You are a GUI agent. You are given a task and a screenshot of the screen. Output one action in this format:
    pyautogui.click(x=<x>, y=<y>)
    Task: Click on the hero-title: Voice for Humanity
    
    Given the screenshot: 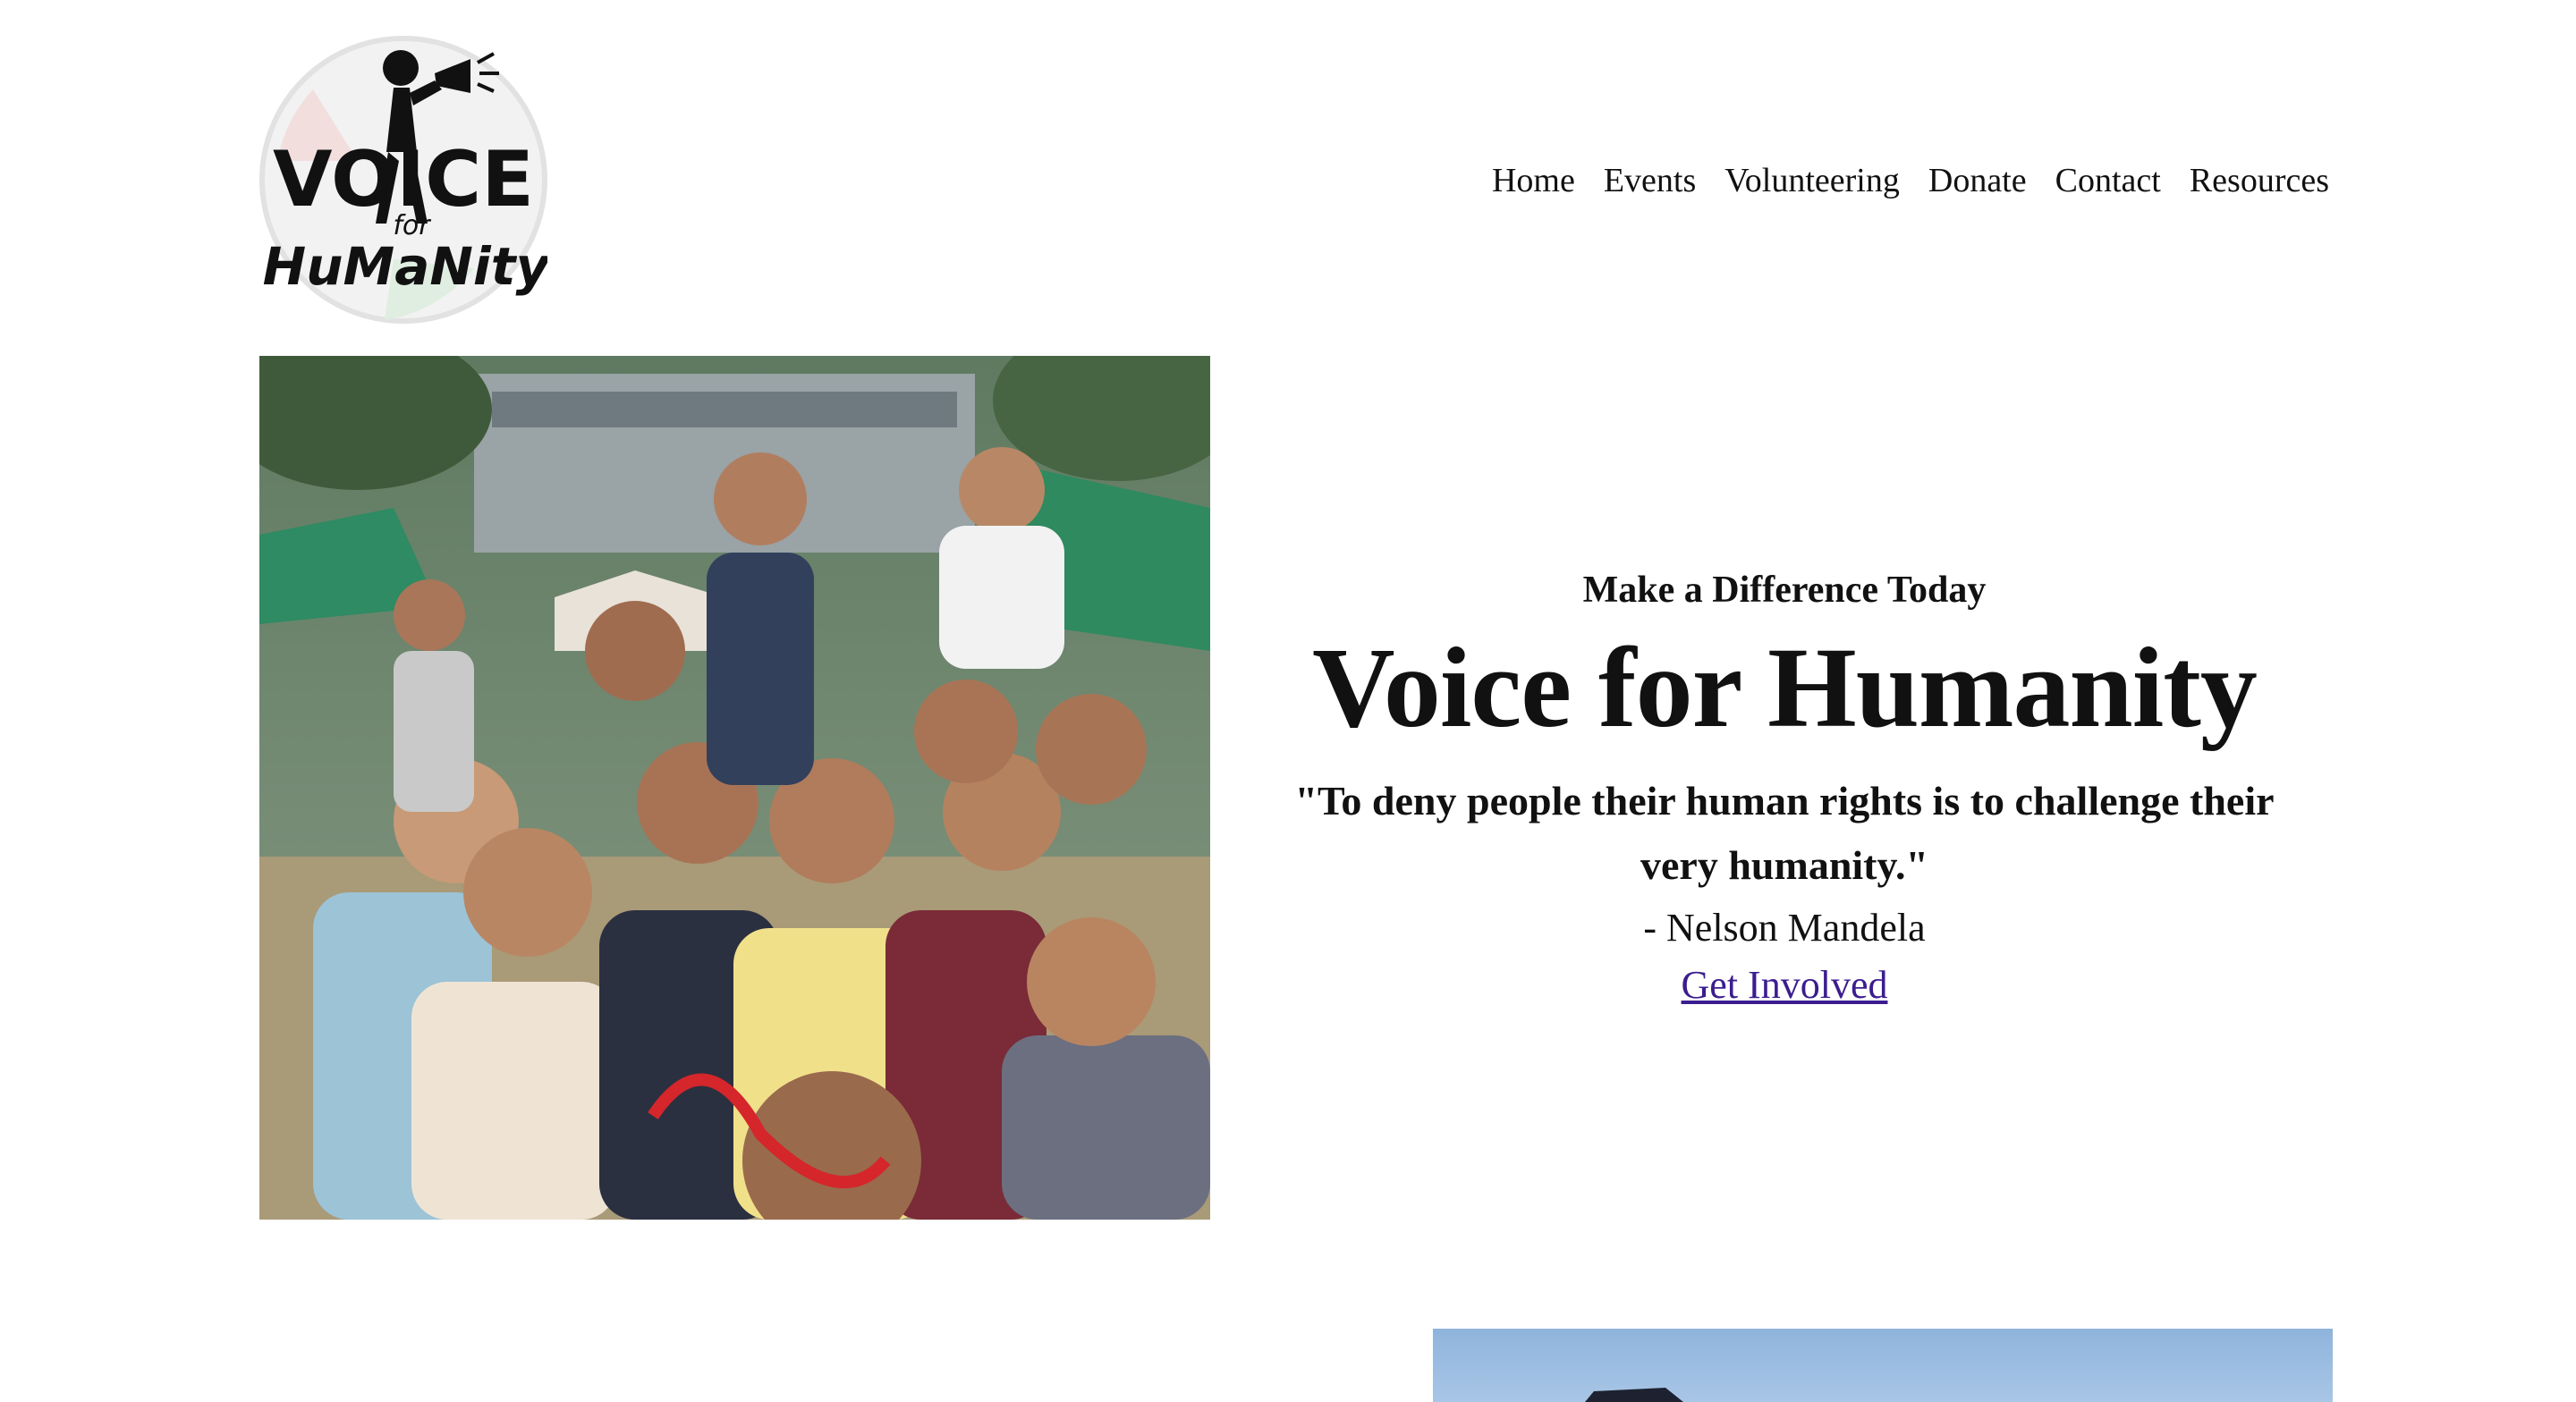 What is the action you would take?
    pyautogui.click(x=1785, y=687)
    